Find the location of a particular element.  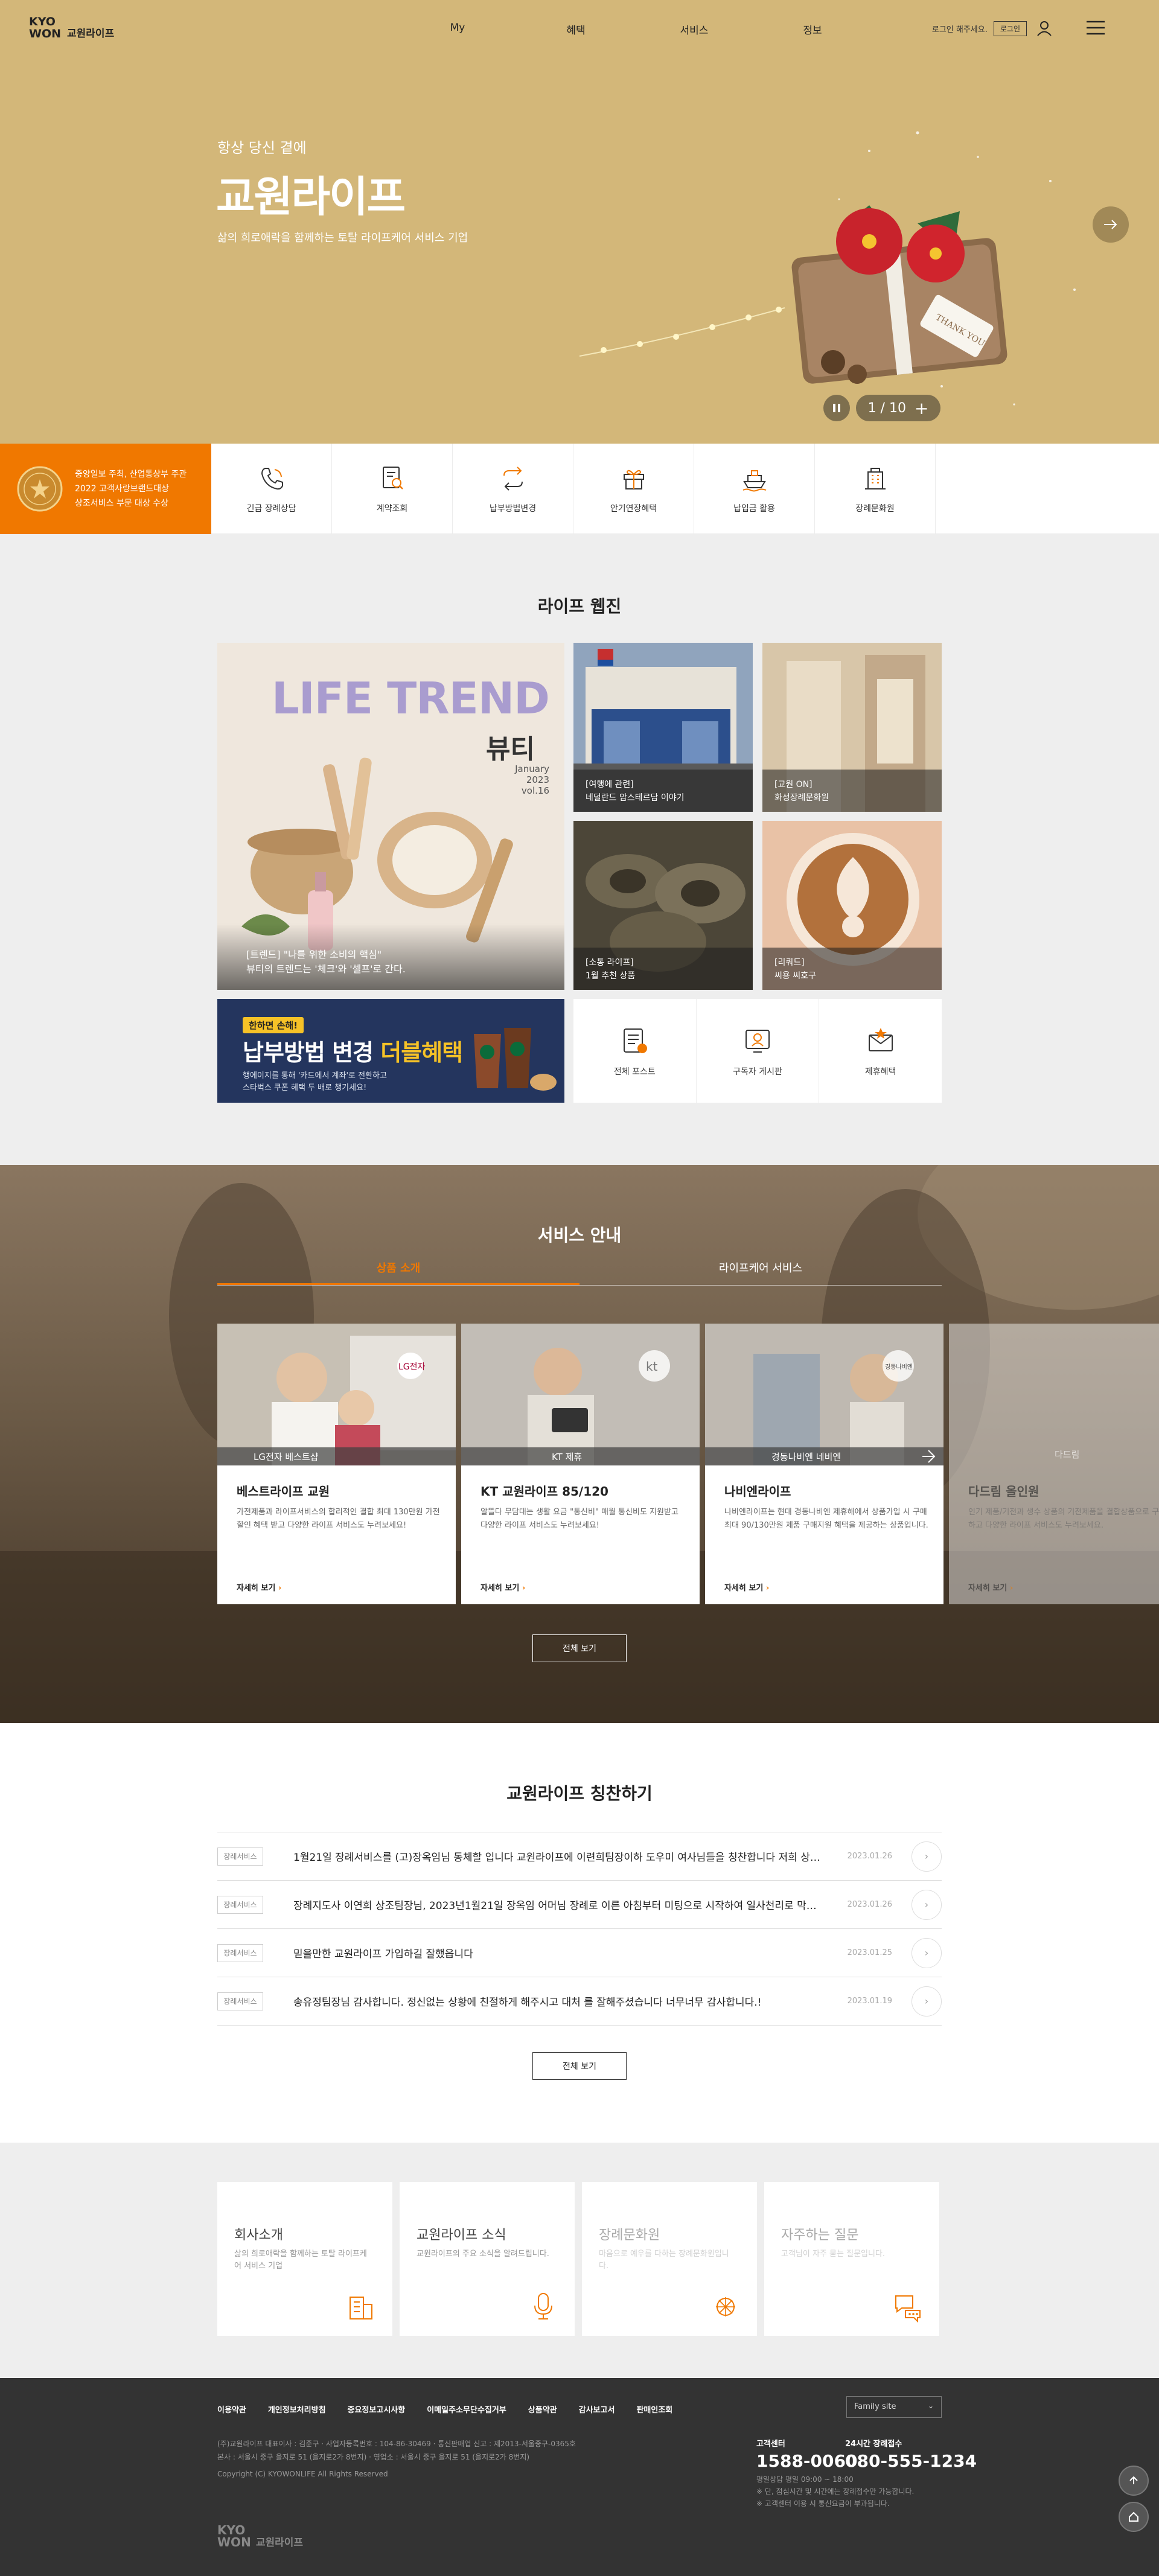

footer-logo: KYO WON 교원라이프 is located at coordinates (260, 2536).